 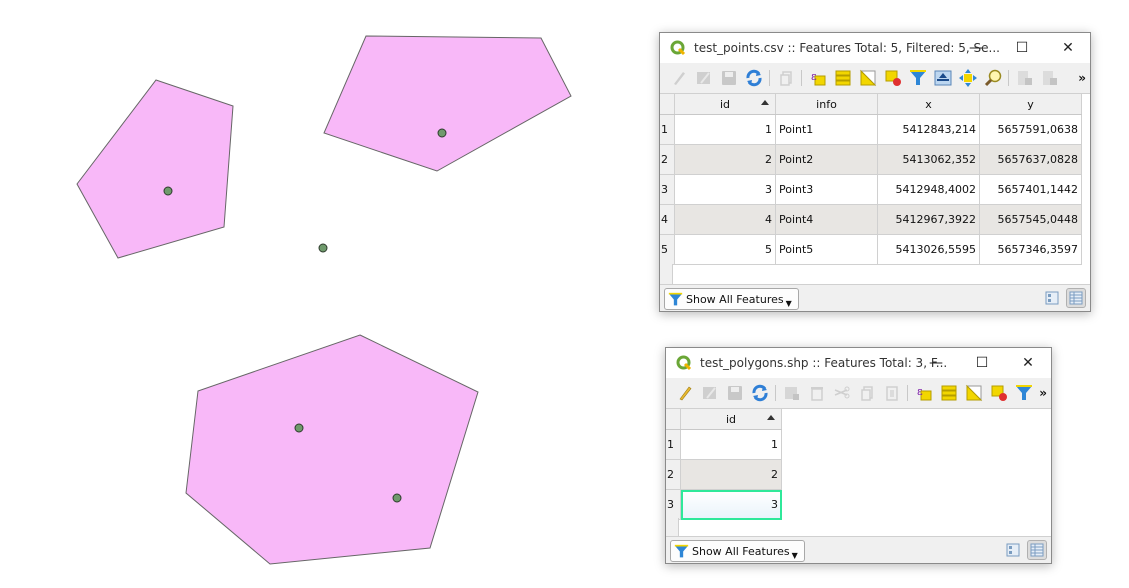 What do you see at coordinates (792, 393) in the screenshot?
I see `add-feature-button` at bounding box center [792, 393].